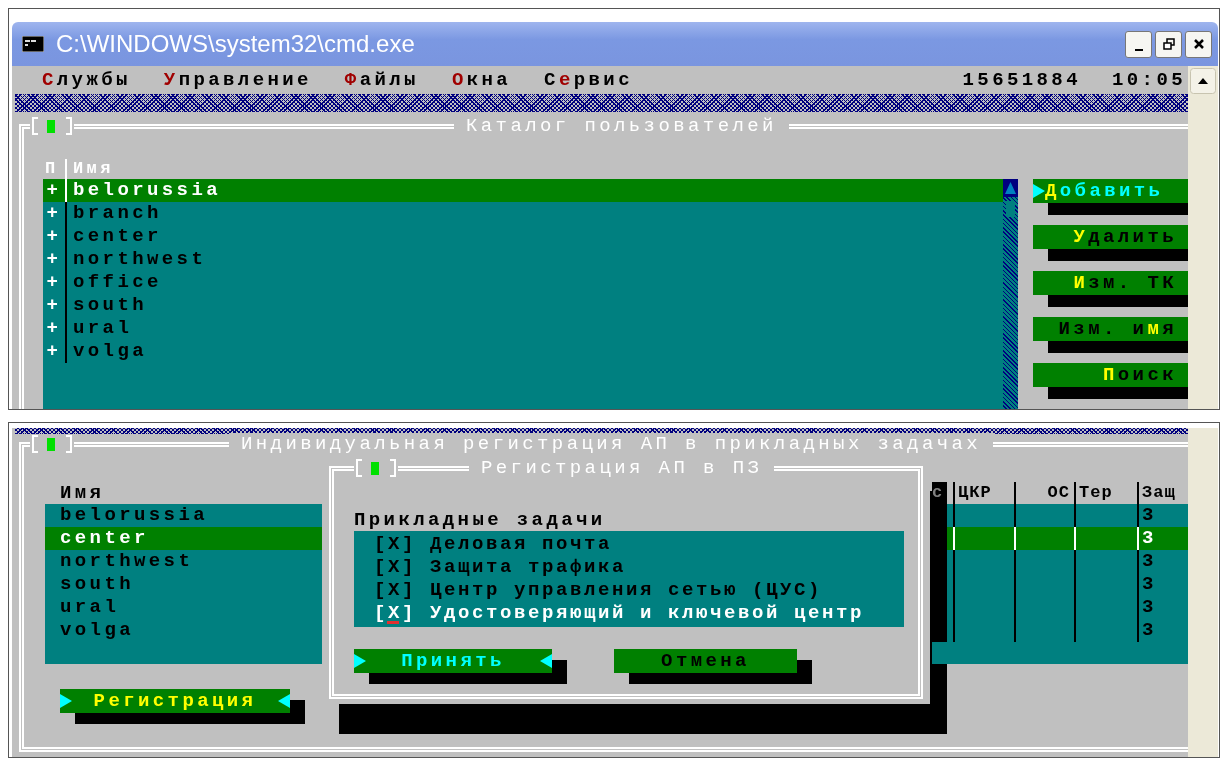 This screenshot has height=762, width=1223. What do you see at coordinates (184, 538) in the screenshot?
I see `list-row: center` at bounding box center [184, 538].